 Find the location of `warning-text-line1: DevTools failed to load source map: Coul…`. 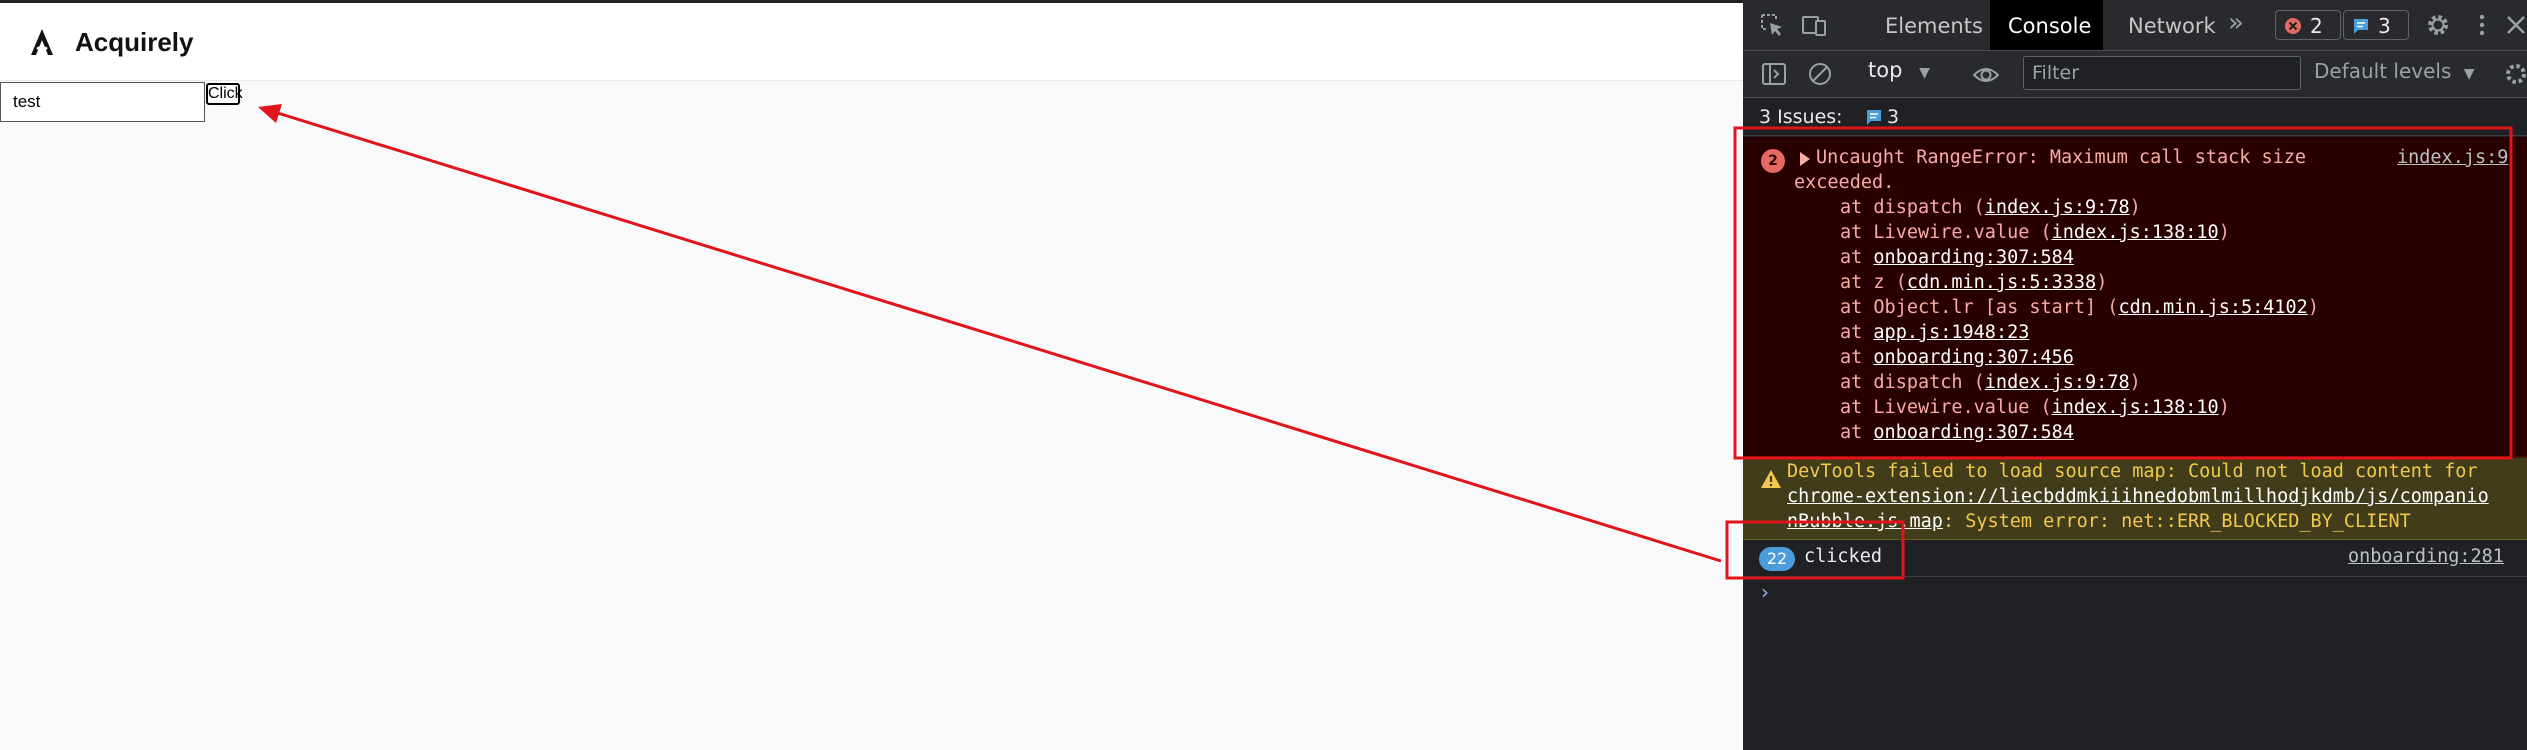

warning-text-line1: DevTools failed to load source map: Coul… is located at coordinates (2132, 471).